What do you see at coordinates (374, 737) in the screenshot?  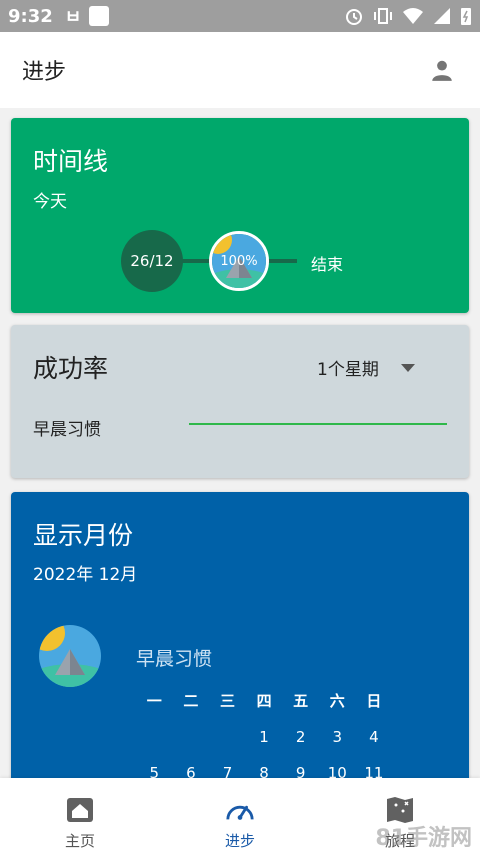 I see `calendar-day: 4` at bounding box center [374, 737].